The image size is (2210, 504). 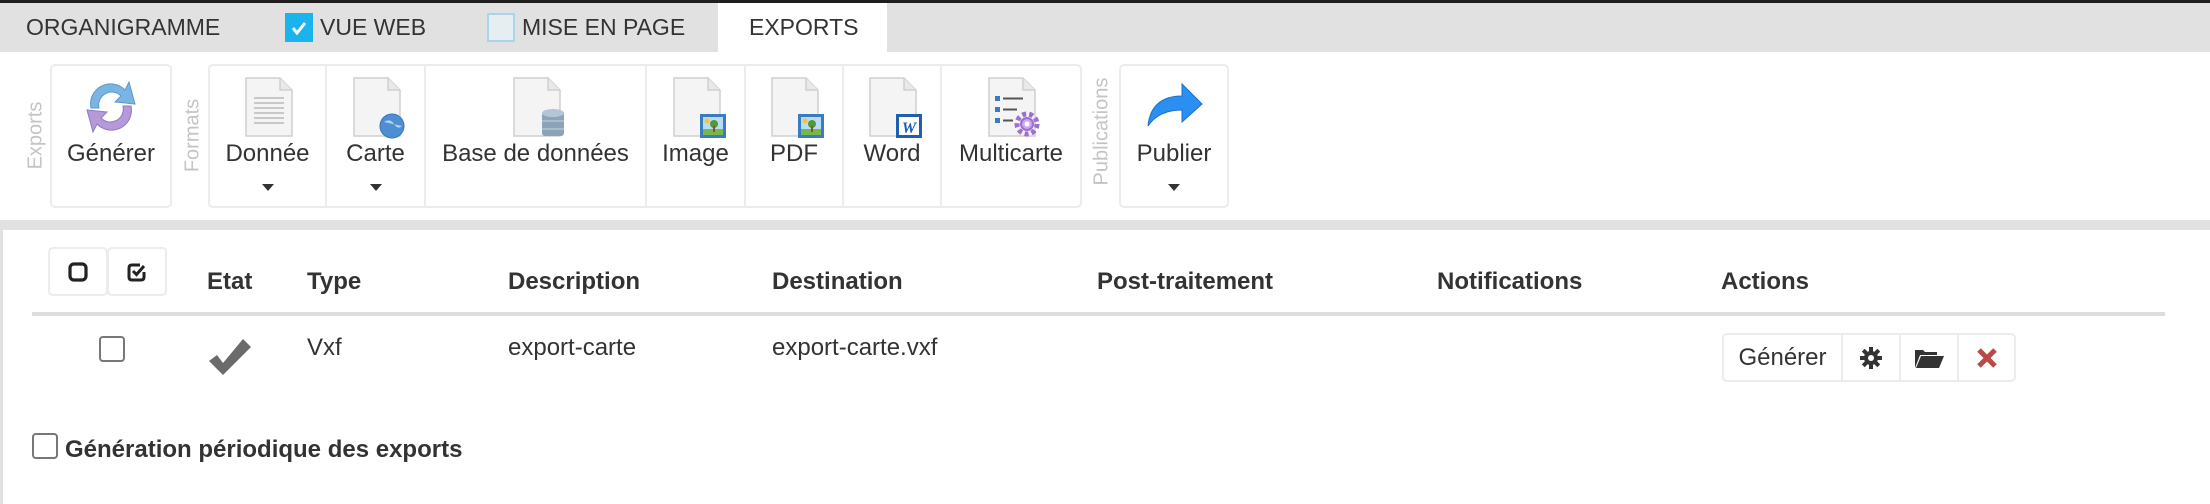 I want to click on group-label-exports: Exports, so click(x=35, y=135).